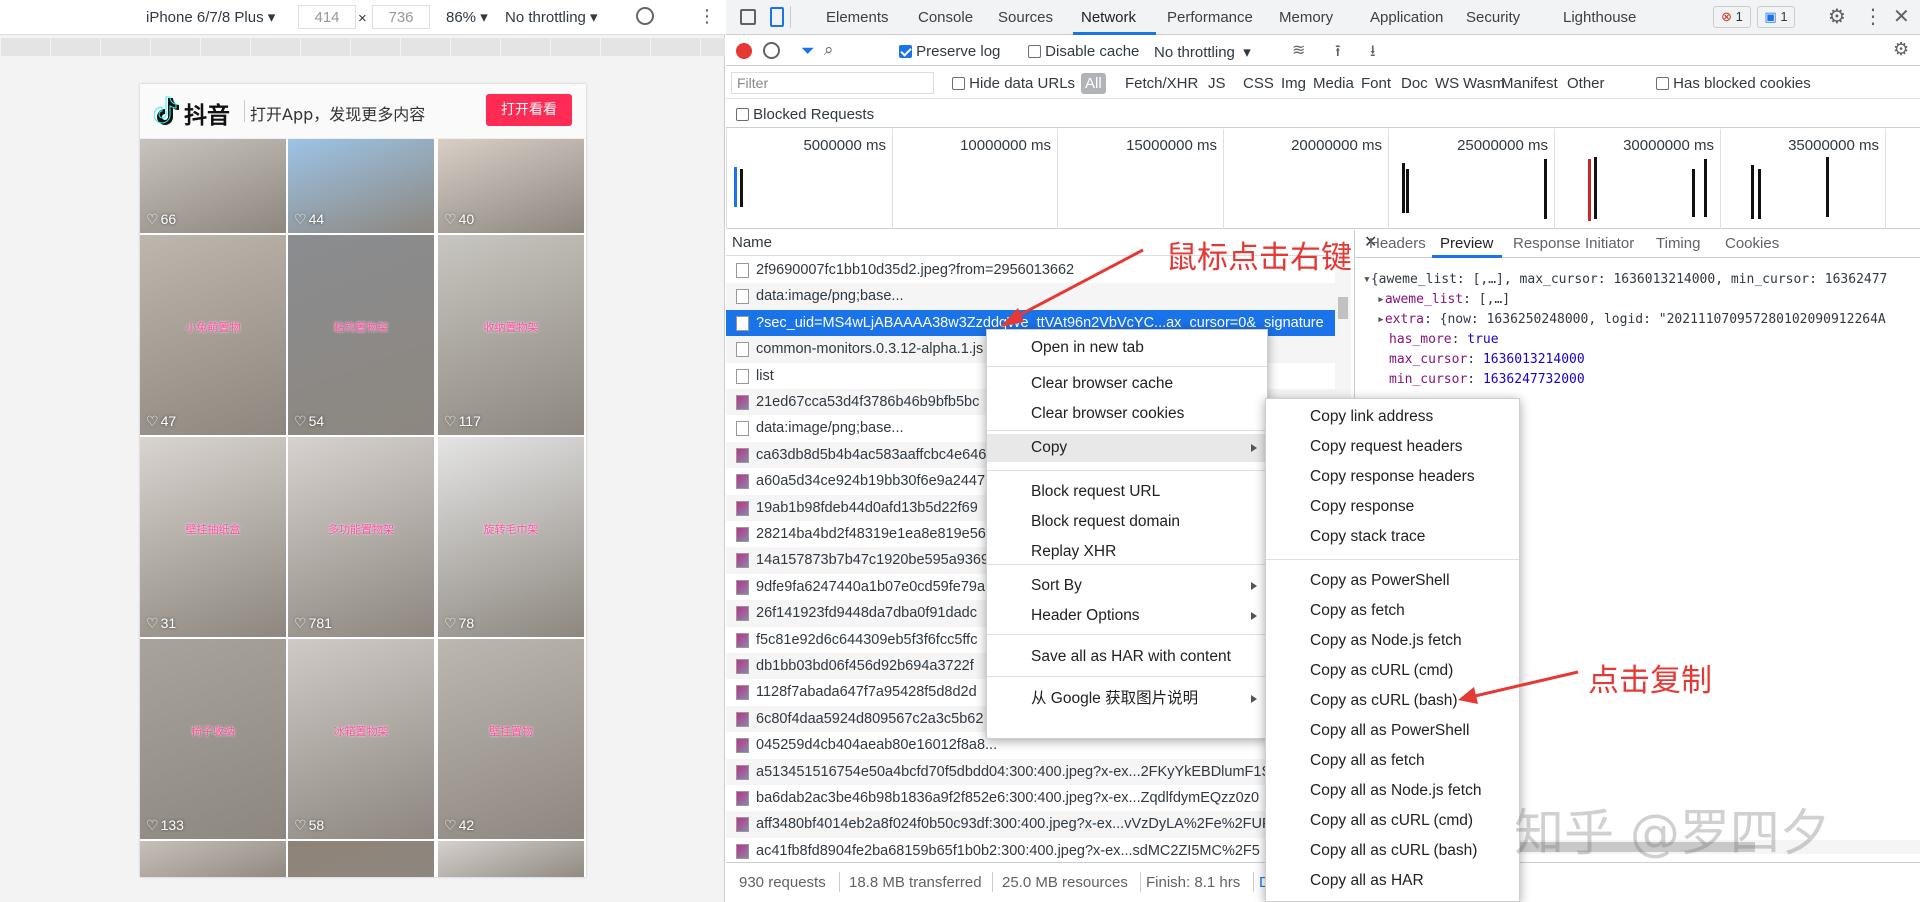 Image resolution: width=1920 pixels, height=902 pixels. Describe the element at coordinates (1468, 695) in the screenshot. I see `arrow-head-copy` at that location.